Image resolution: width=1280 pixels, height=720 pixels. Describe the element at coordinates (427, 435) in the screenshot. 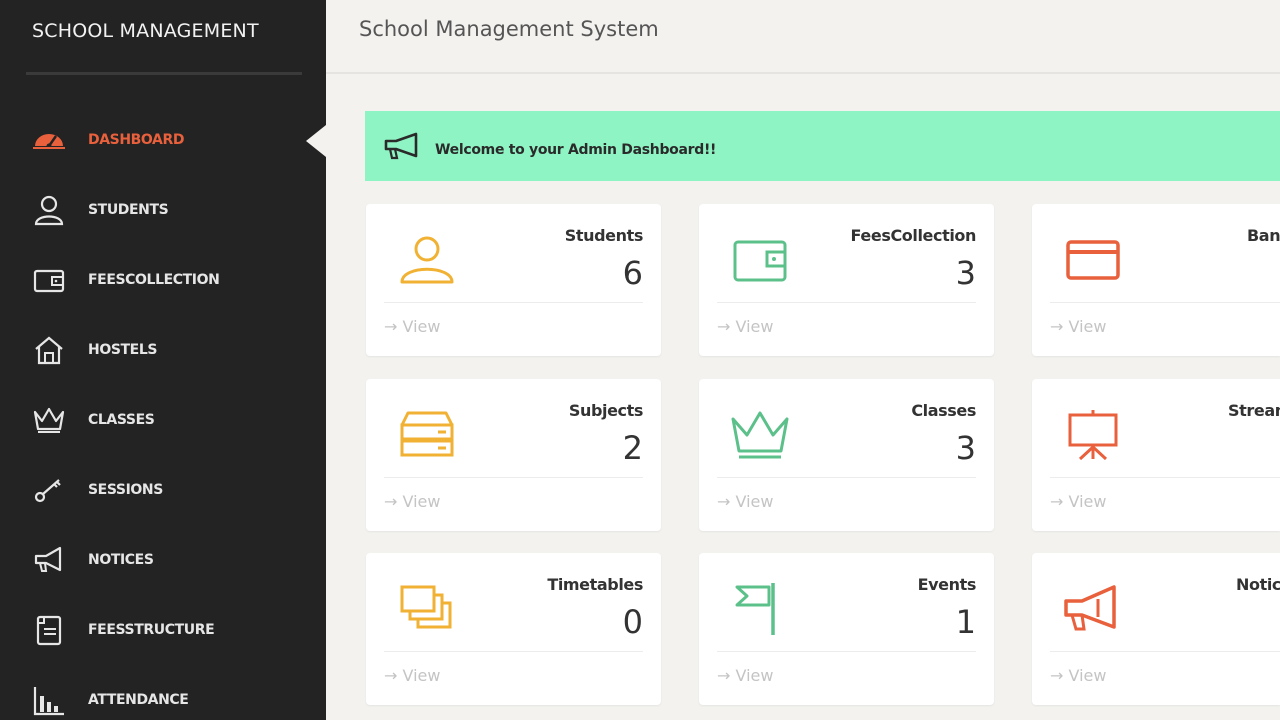

I see `server-icon` at that location.